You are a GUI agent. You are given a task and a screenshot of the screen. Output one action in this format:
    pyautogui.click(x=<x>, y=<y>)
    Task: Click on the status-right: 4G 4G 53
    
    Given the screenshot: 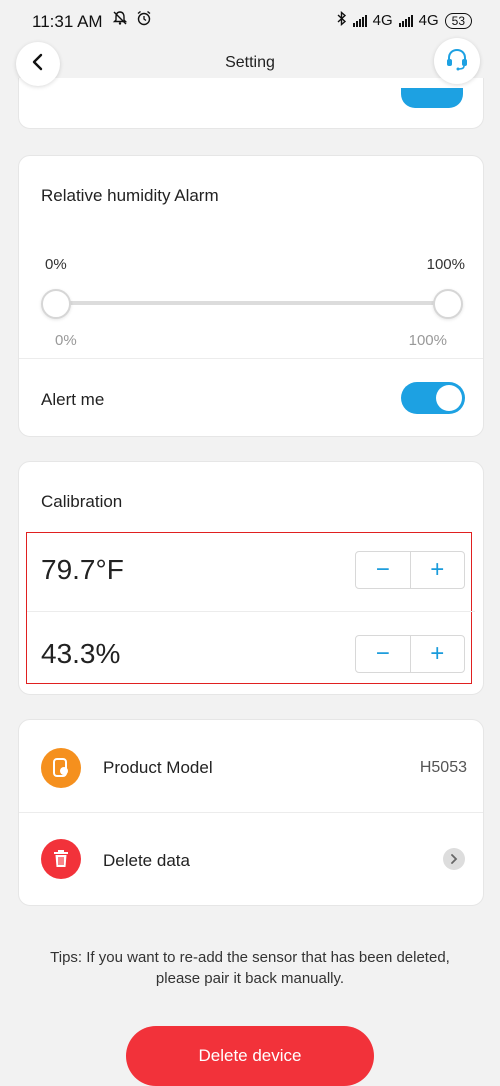 What is the action you would take?
    pyautogui.click(x=404, y=20)
    